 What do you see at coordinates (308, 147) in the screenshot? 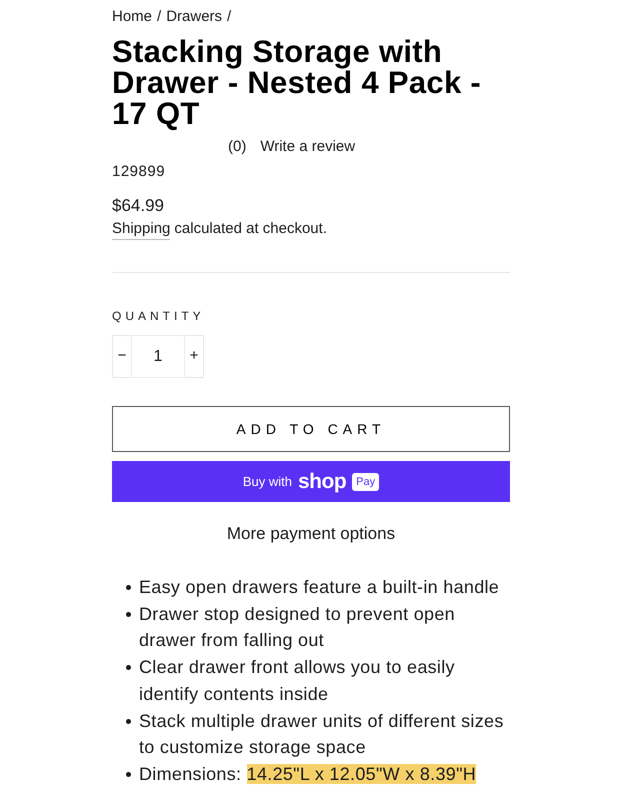
I see `write-review-link: Write a review` at bounding box center [308, 147].